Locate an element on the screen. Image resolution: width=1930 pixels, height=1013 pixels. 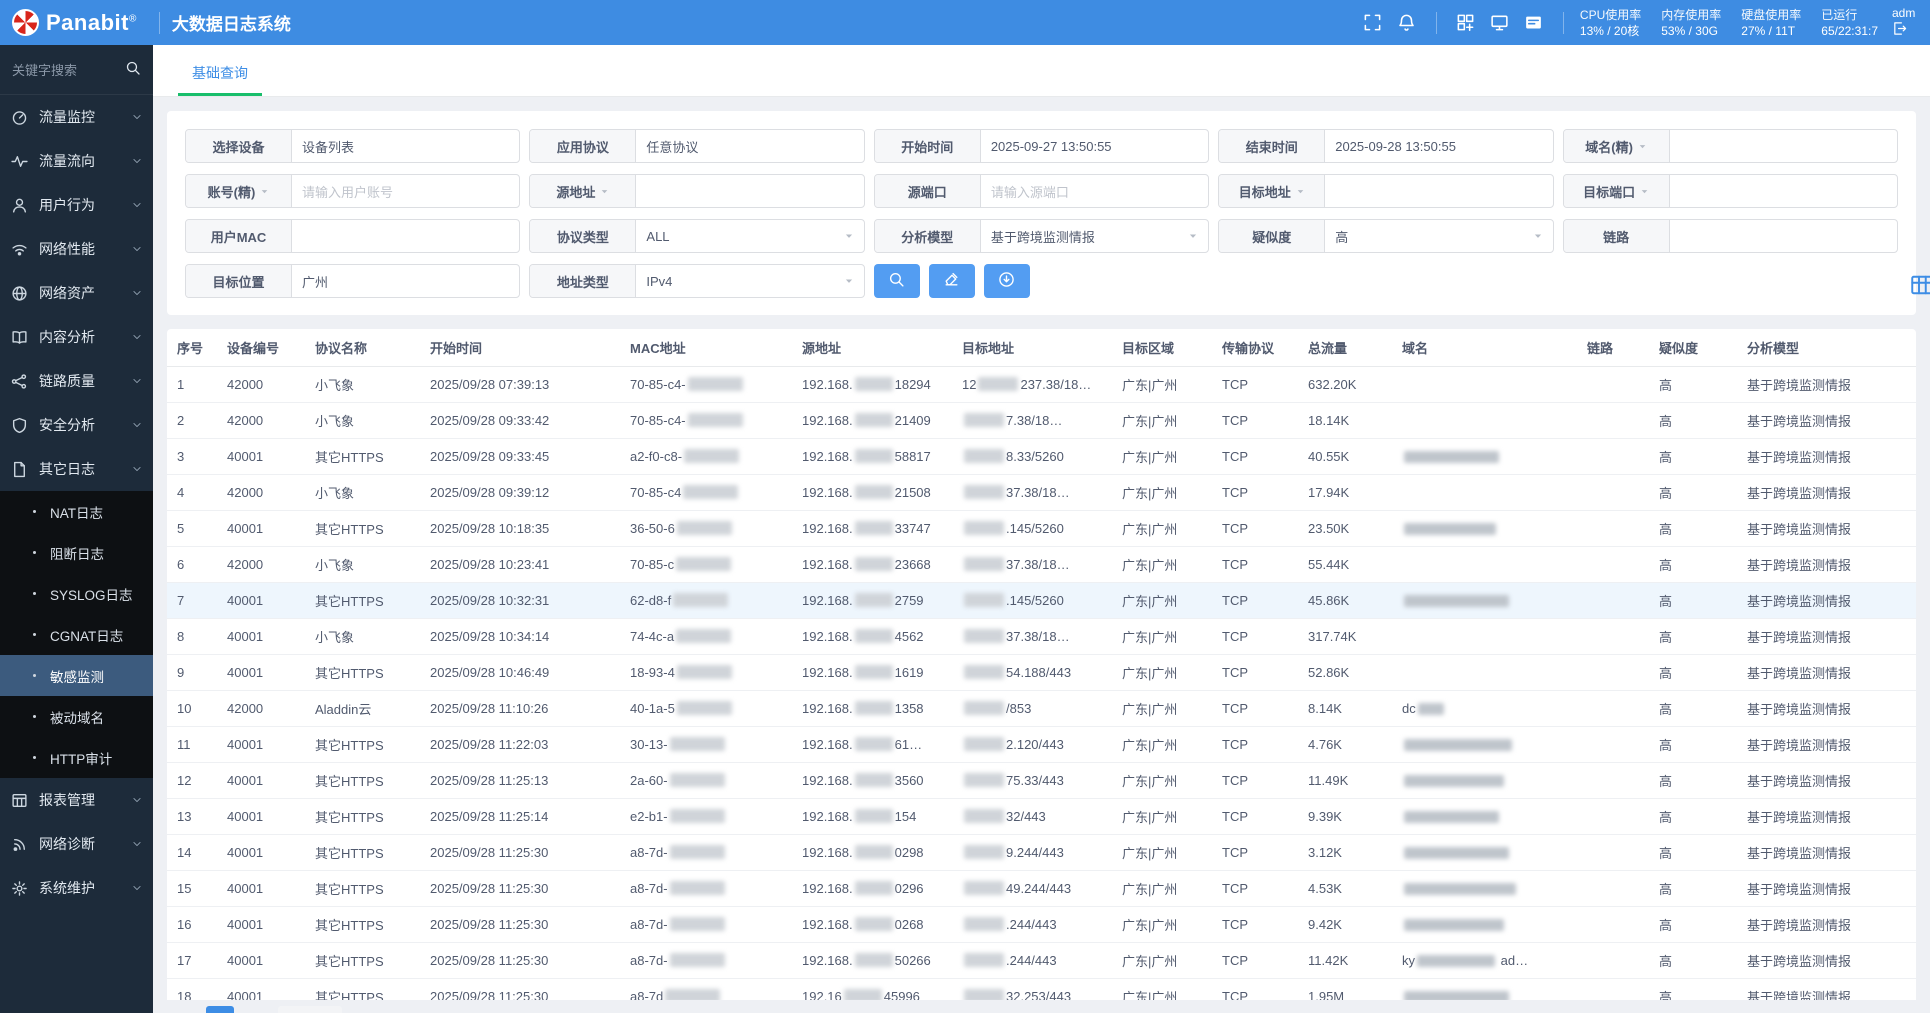
col-header-dst: 目标地址 is located at coordinates (1032, 348).